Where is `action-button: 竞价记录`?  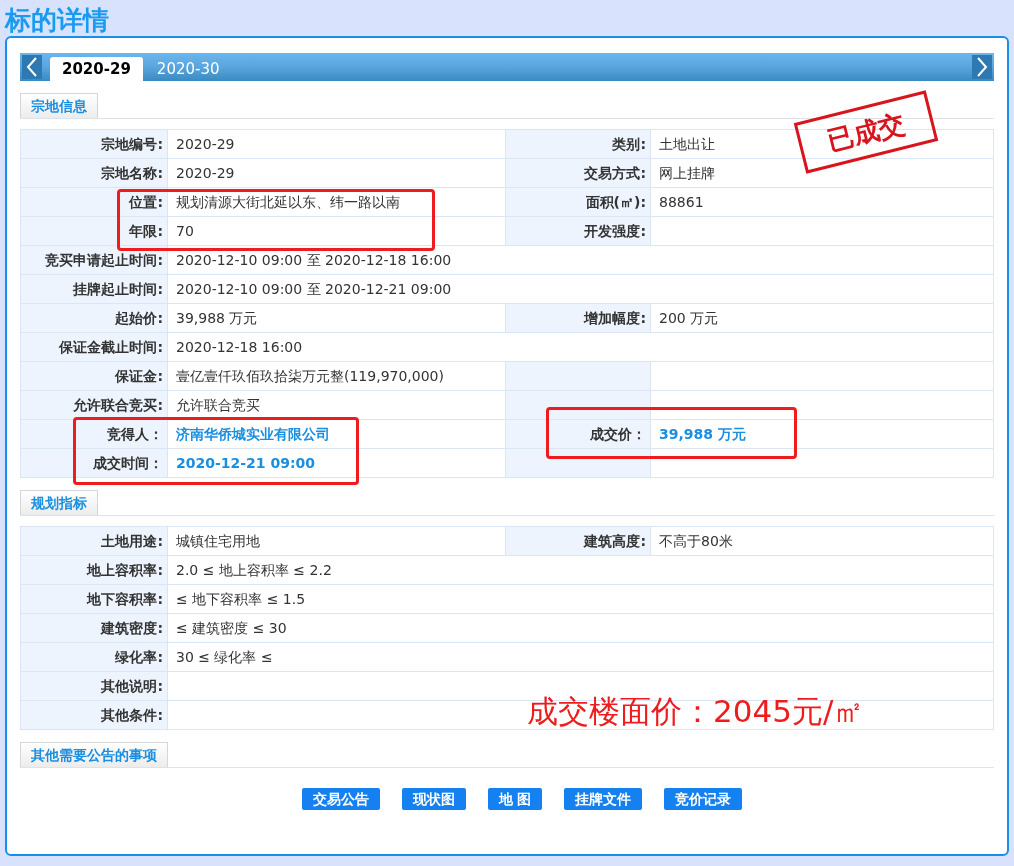 action-button: 竞价记录 is located at coordinates (703, 799).